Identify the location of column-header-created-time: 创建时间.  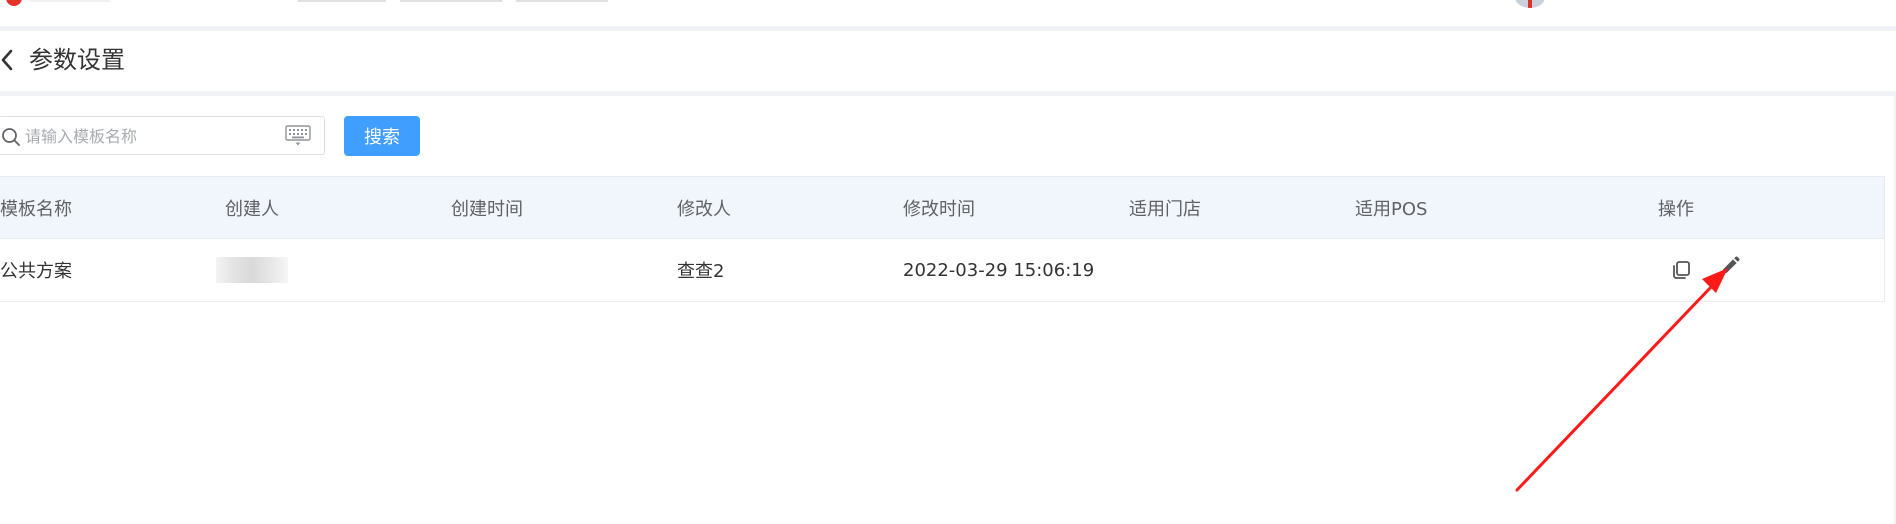
(487, 207).